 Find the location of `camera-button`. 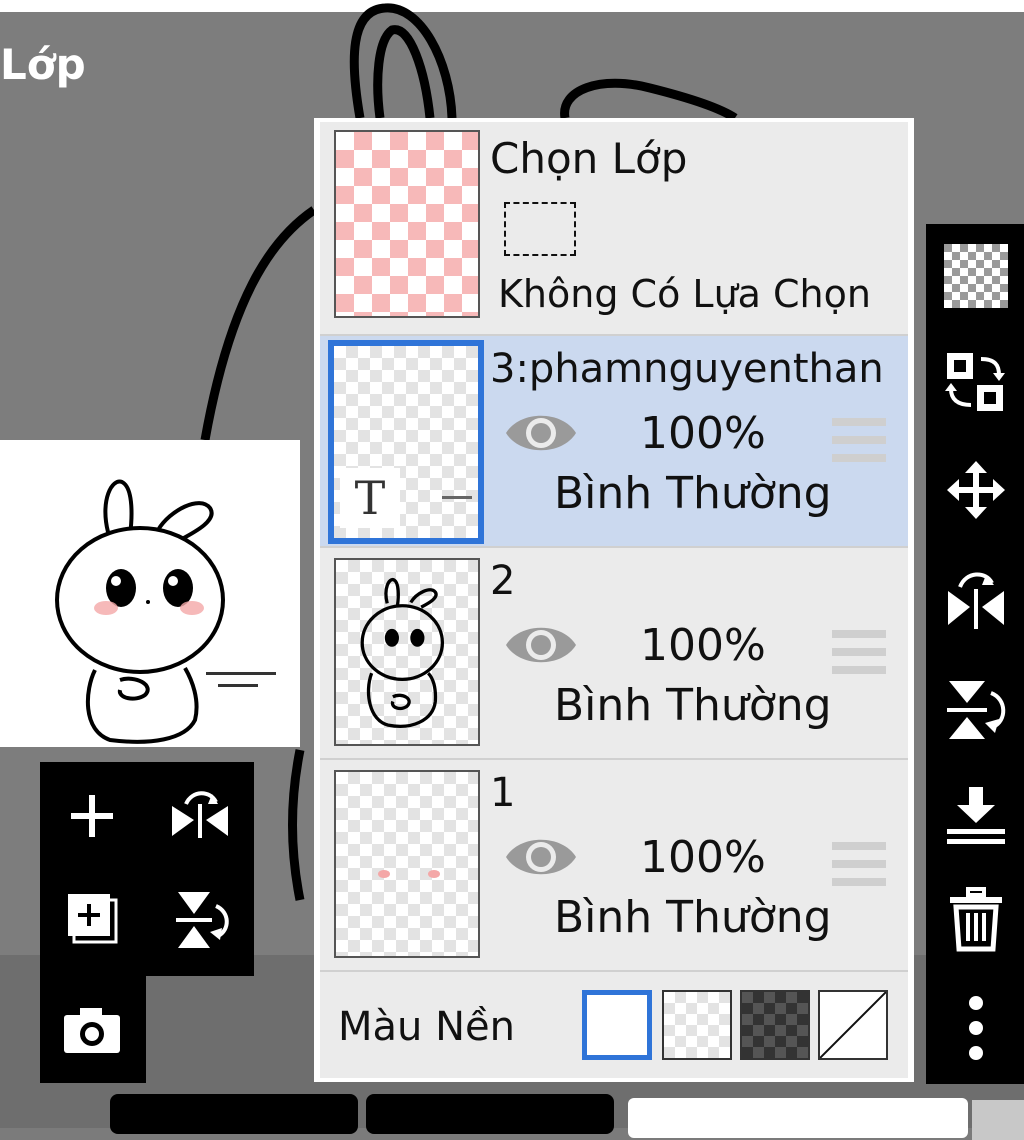

camera-button is located at coordinates (92, 1030).